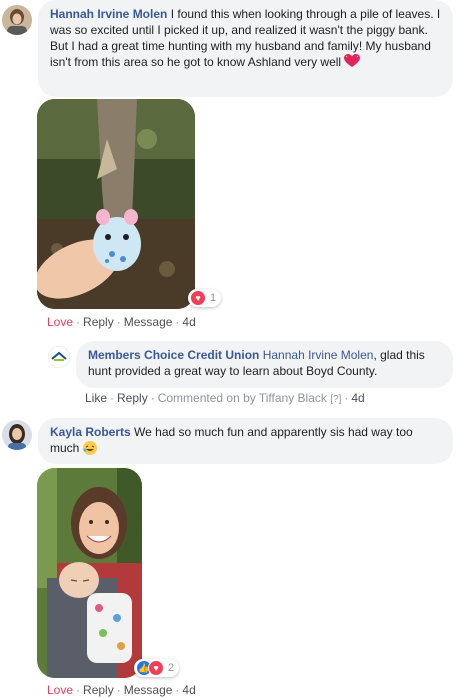 The width and height of the screenshot is (461, 697). What do you see at coordinates (59, 357) in the screenshot?
I see `avatar-members-choice` at bounding box center [59, 357].